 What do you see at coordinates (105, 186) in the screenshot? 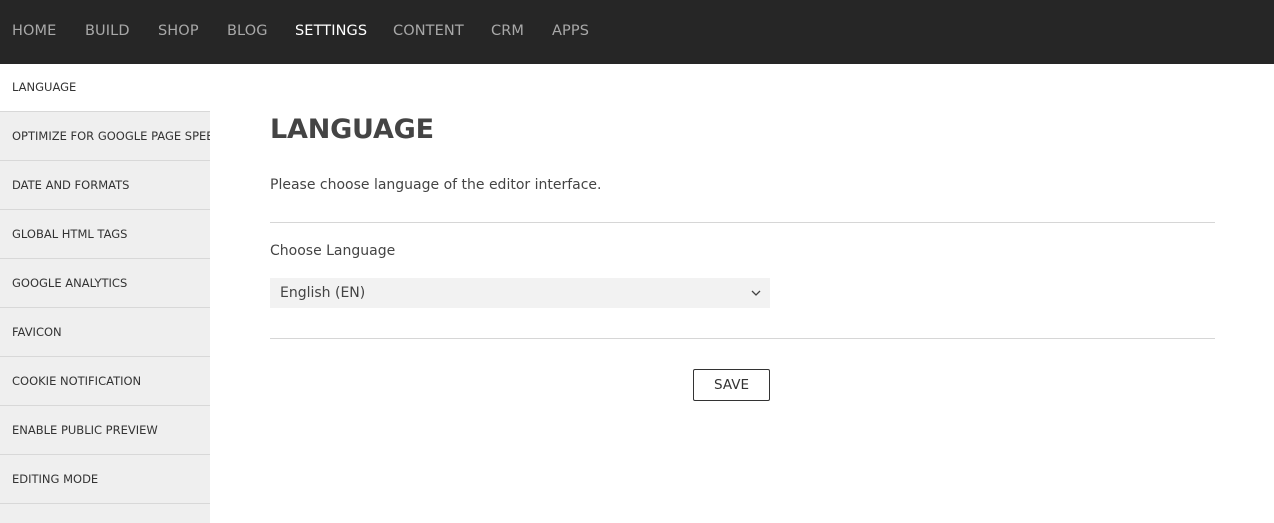
I see `sidebar-item-date-formats: DATE AND FORMATS` at bounding box center [105, 186].